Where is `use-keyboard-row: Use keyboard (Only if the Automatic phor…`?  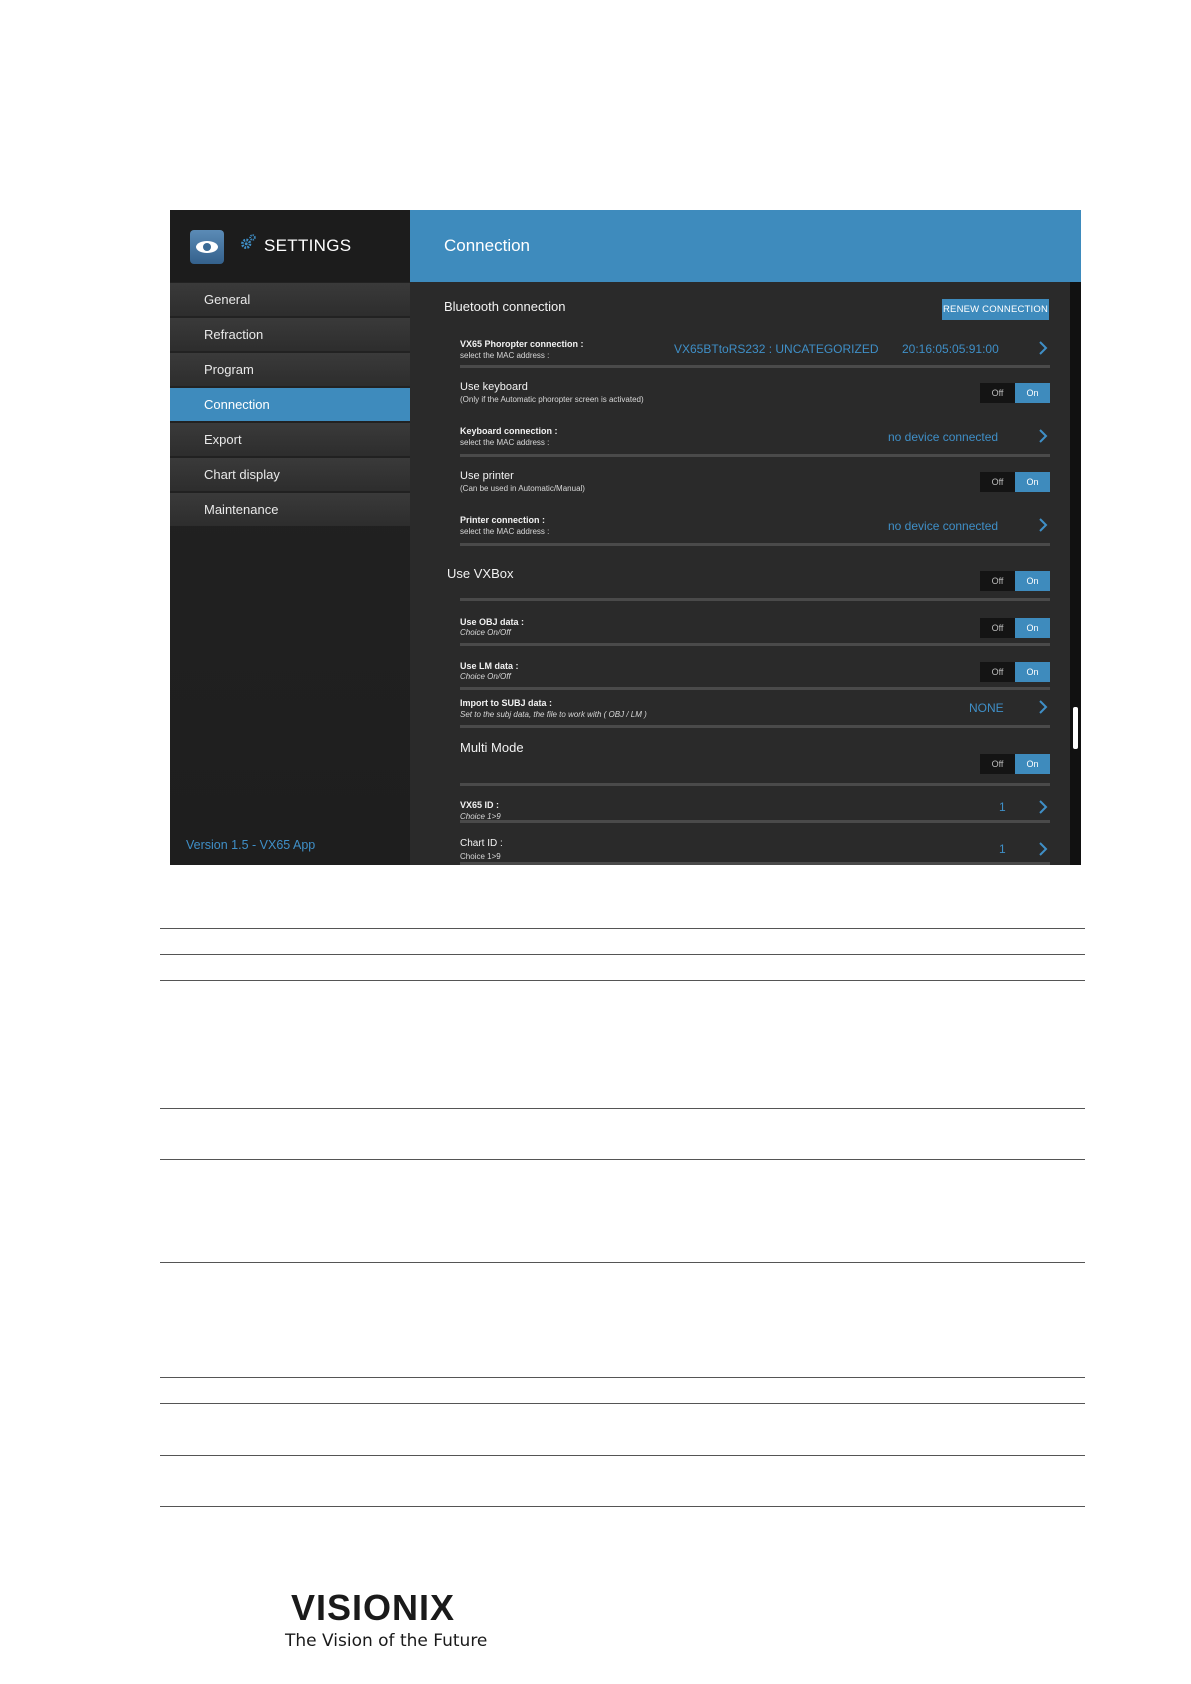 use-keyboard-row: Use keyboard (Only if the Automatic phor… is located at coordinates (755, 396).